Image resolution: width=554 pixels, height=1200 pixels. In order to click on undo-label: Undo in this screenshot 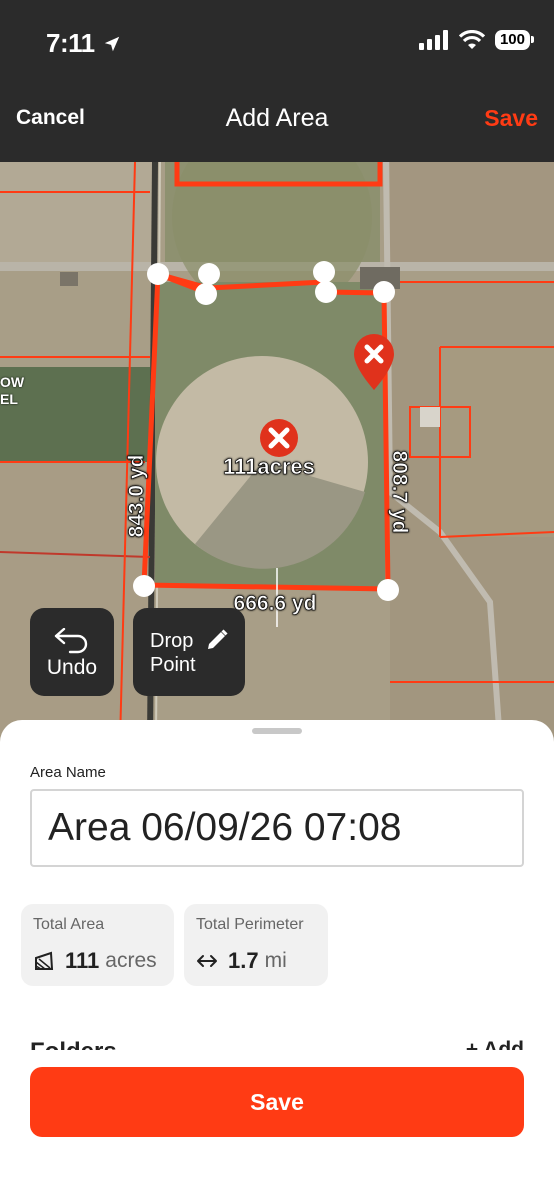, I will do `click(72, 667)`.